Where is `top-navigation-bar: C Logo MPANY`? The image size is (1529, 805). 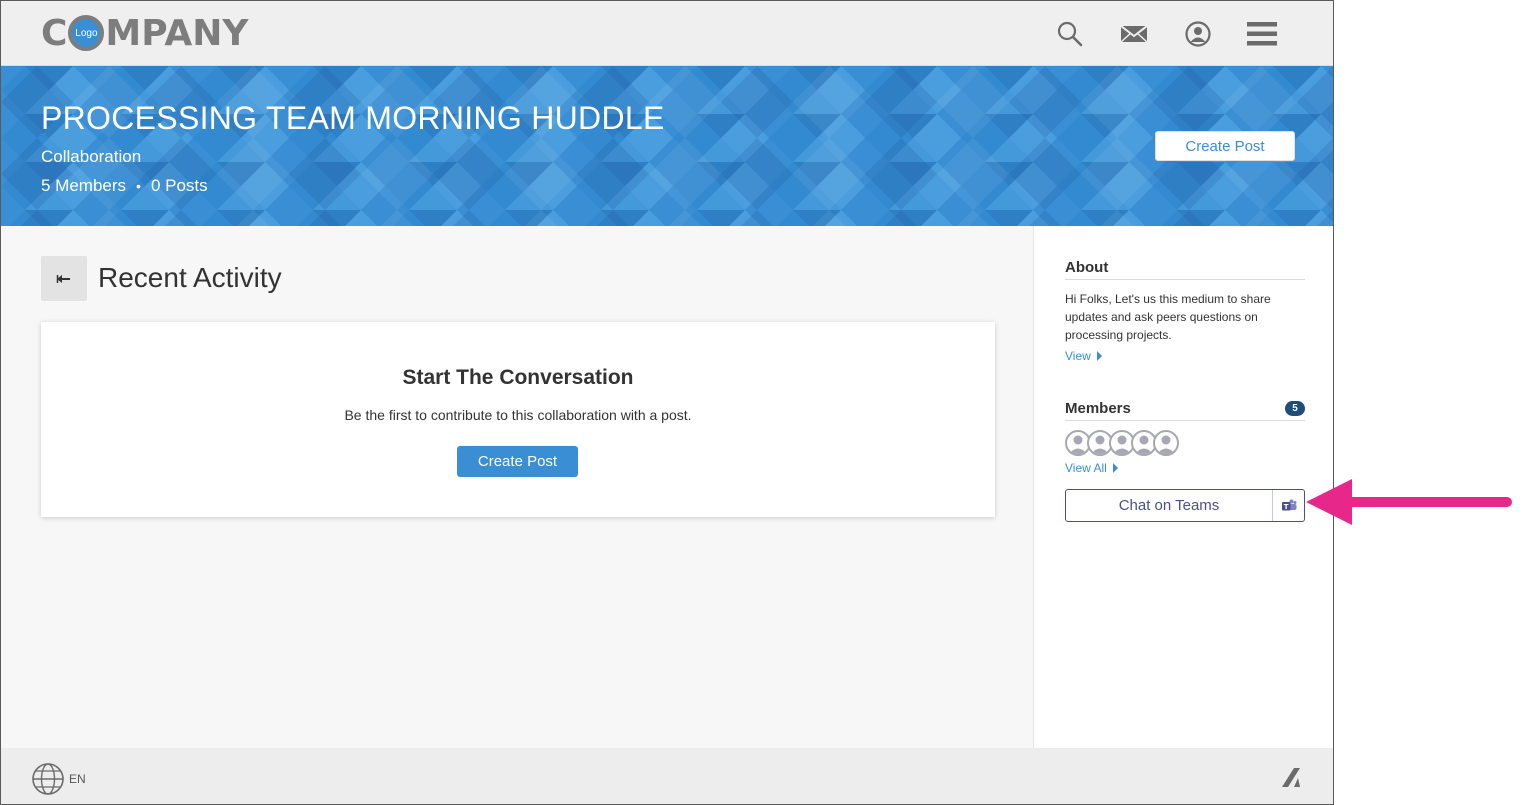
top-navigation-bar: C Logo MPANY is located at coordinates (667, 33).